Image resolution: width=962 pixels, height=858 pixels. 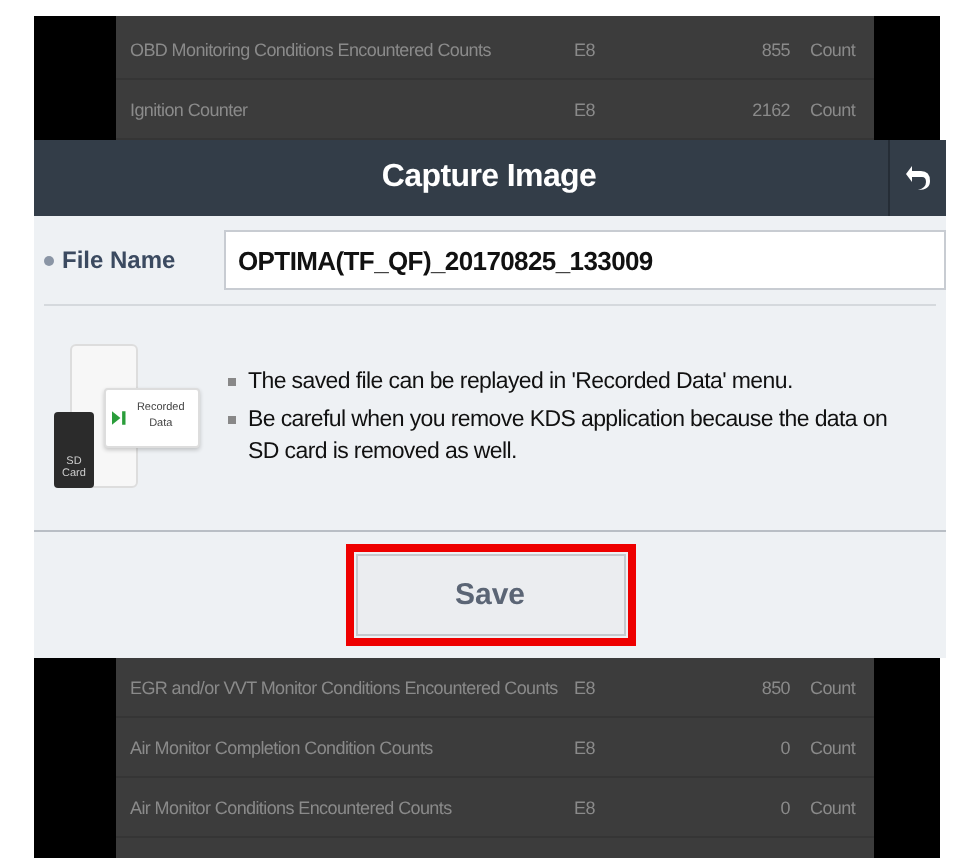 What do you see at coordinates (119, 417) in the screenshot?
I see `play-icon` at bounding box center [119, 417].